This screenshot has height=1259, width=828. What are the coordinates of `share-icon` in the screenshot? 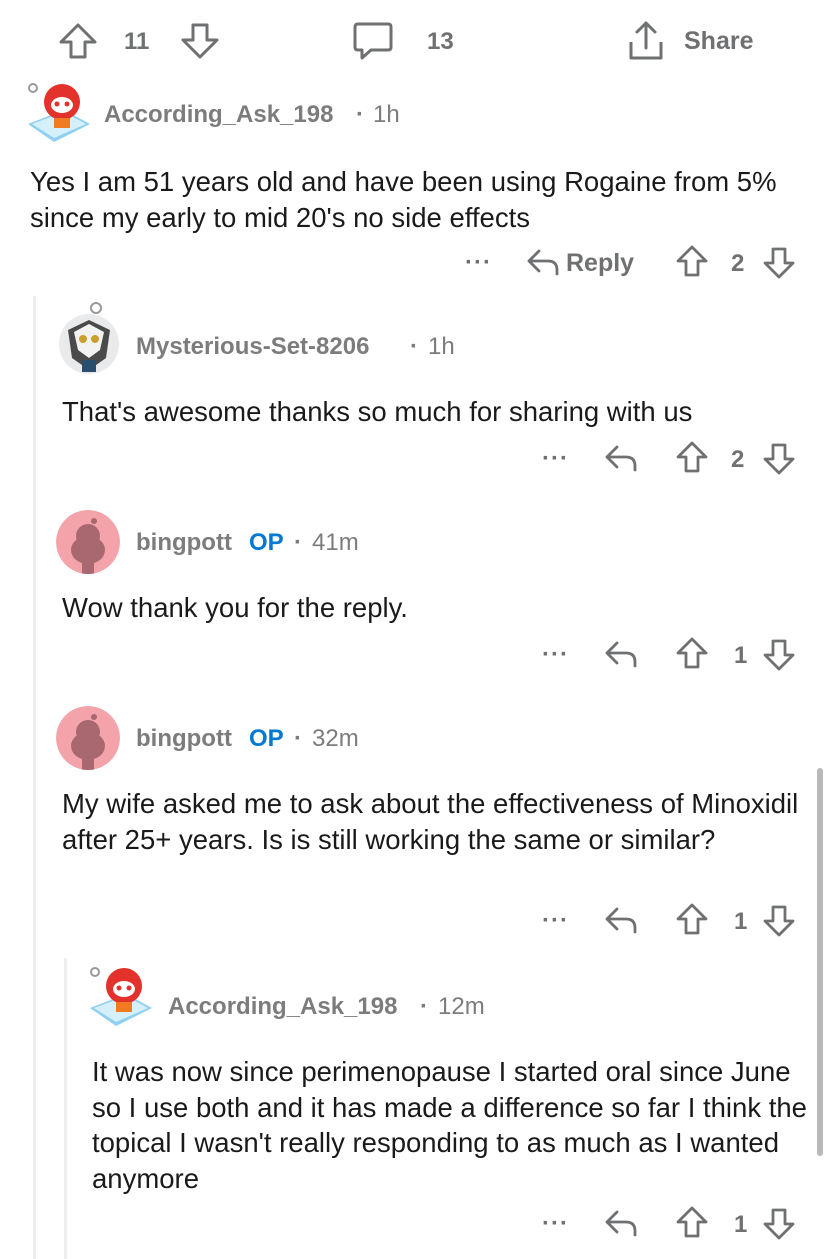 It's located at (646, 41).